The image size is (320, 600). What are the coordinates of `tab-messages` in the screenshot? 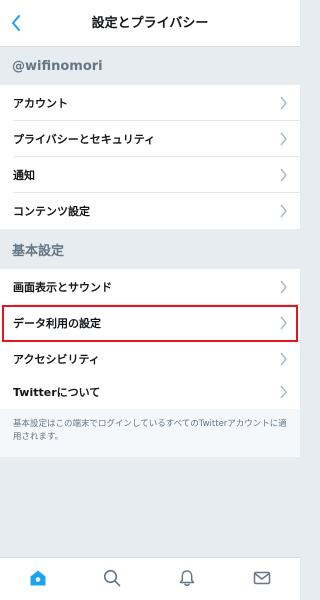 It's located at (262, 578).